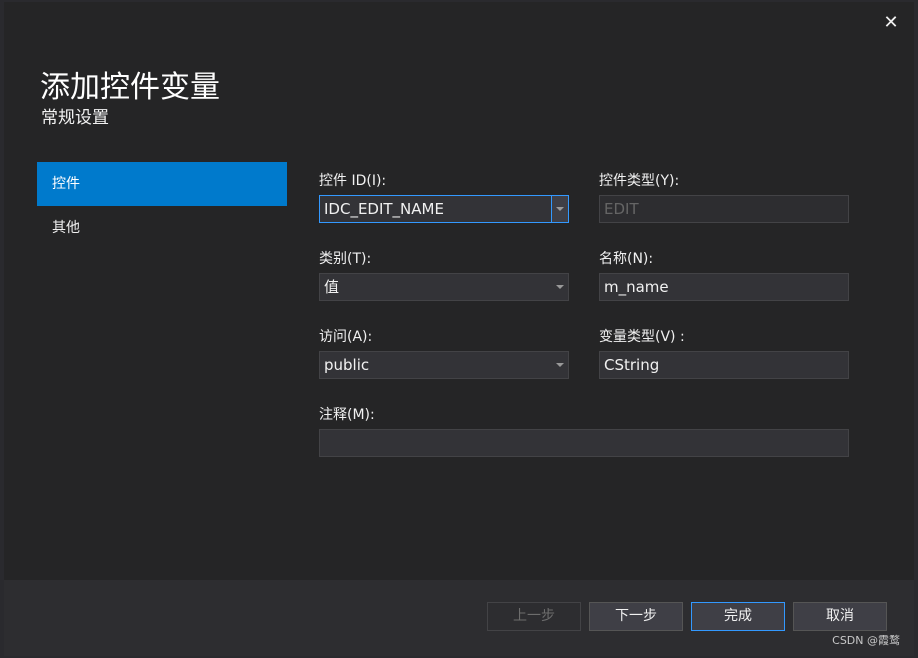  Describe the element at coordinates (584, 443) in the screenshot. I see `comment-input` at that location.